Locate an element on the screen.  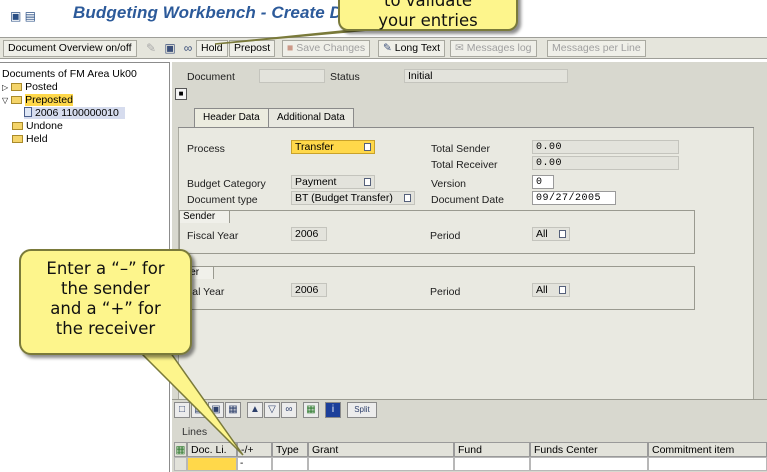
validate-callout-text: to validate your entries is located at coordinates (428, 15).